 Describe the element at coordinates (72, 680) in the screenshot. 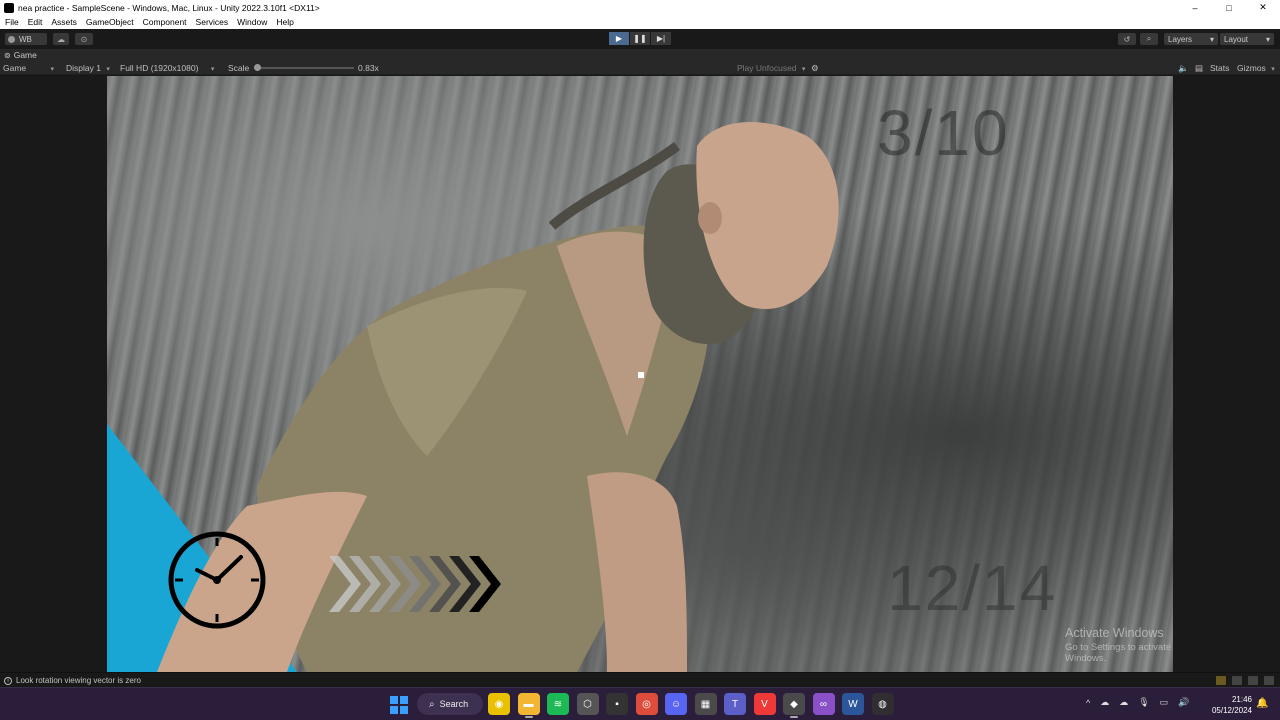

I see `console-message: i Look rotation viewing vector is zero` at that location.